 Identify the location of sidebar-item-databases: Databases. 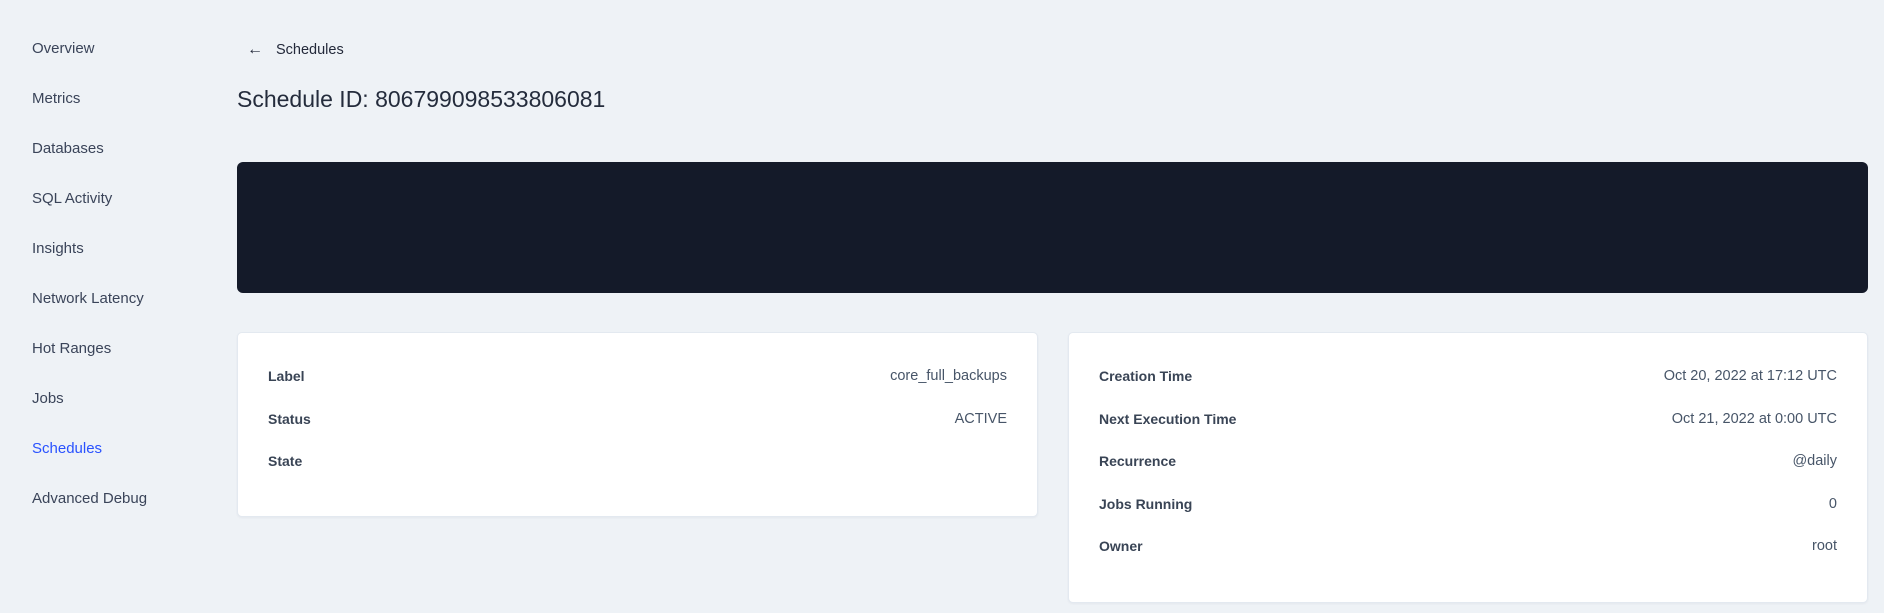
(134, 148).